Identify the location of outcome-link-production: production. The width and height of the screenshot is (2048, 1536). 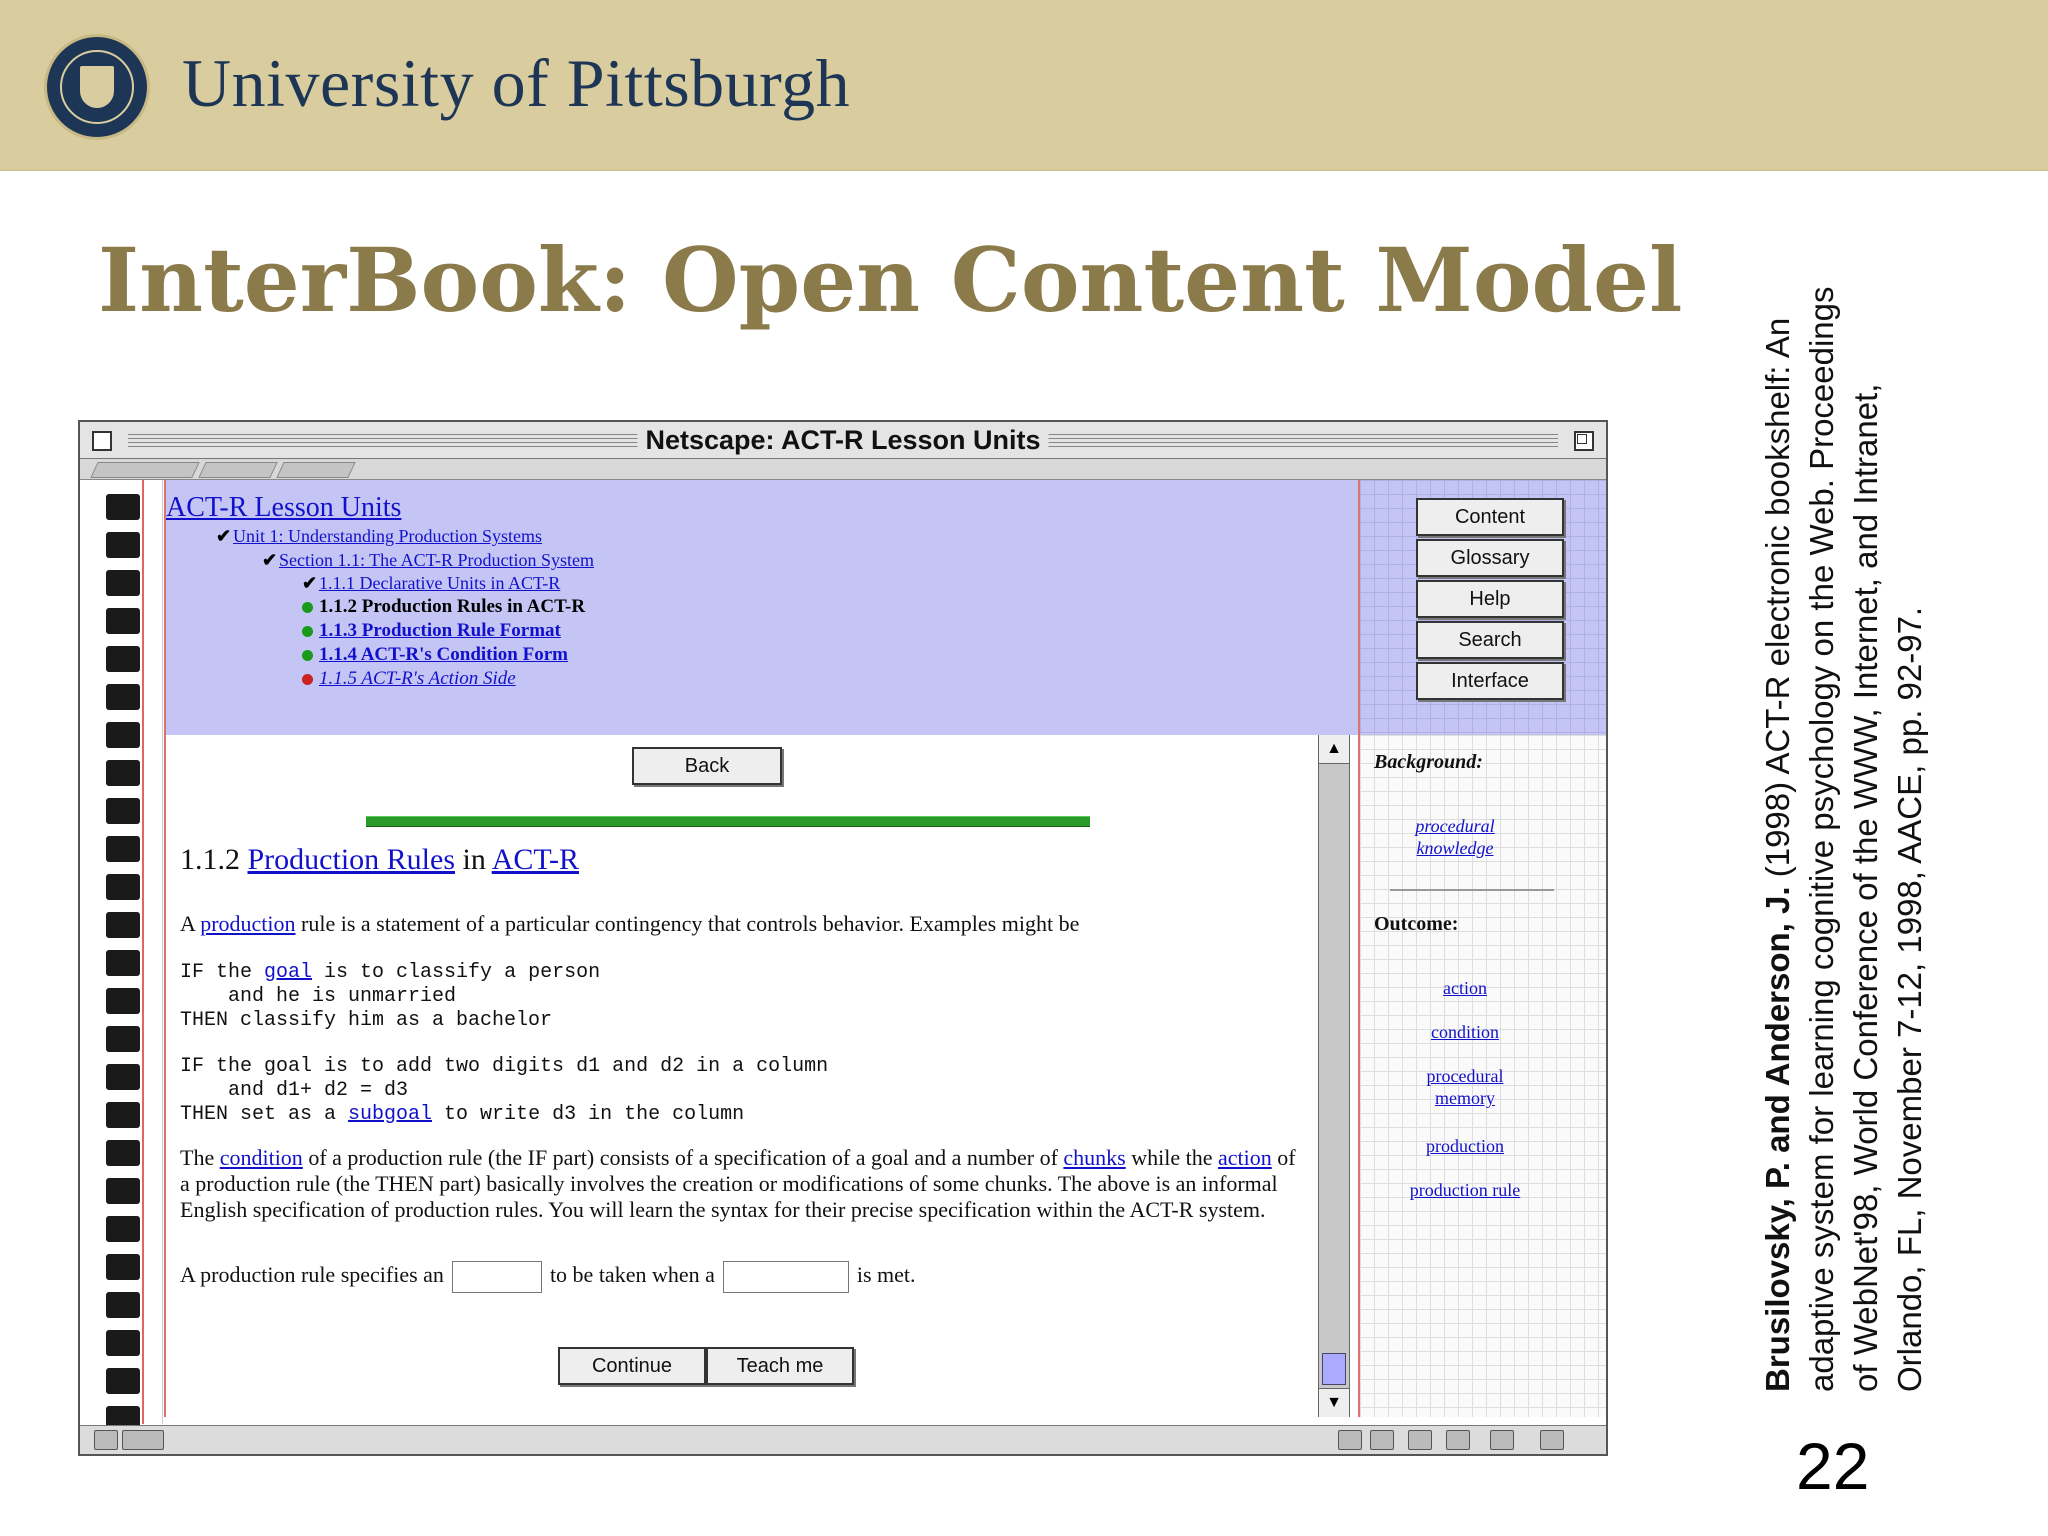
(1465, 1146).